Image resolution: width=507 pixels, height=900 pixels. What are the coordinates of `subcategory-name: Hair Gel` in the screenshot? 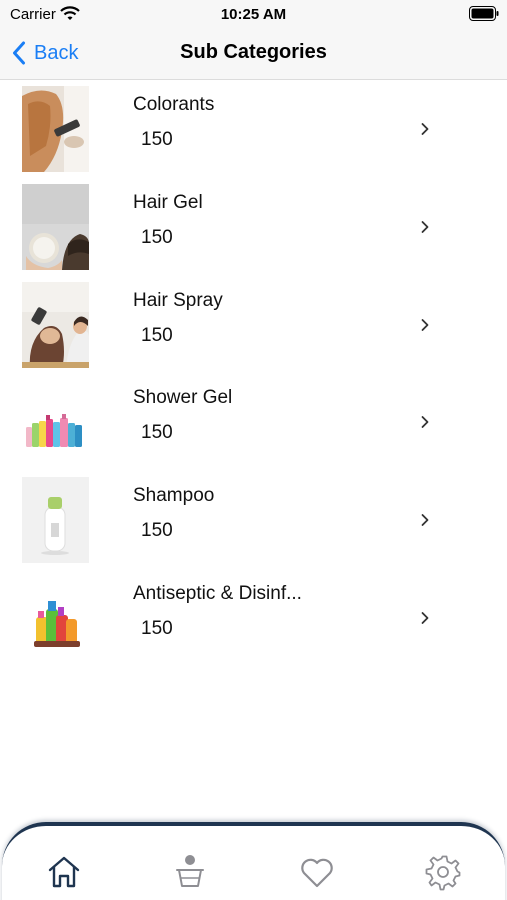 It's located at (168, 202).